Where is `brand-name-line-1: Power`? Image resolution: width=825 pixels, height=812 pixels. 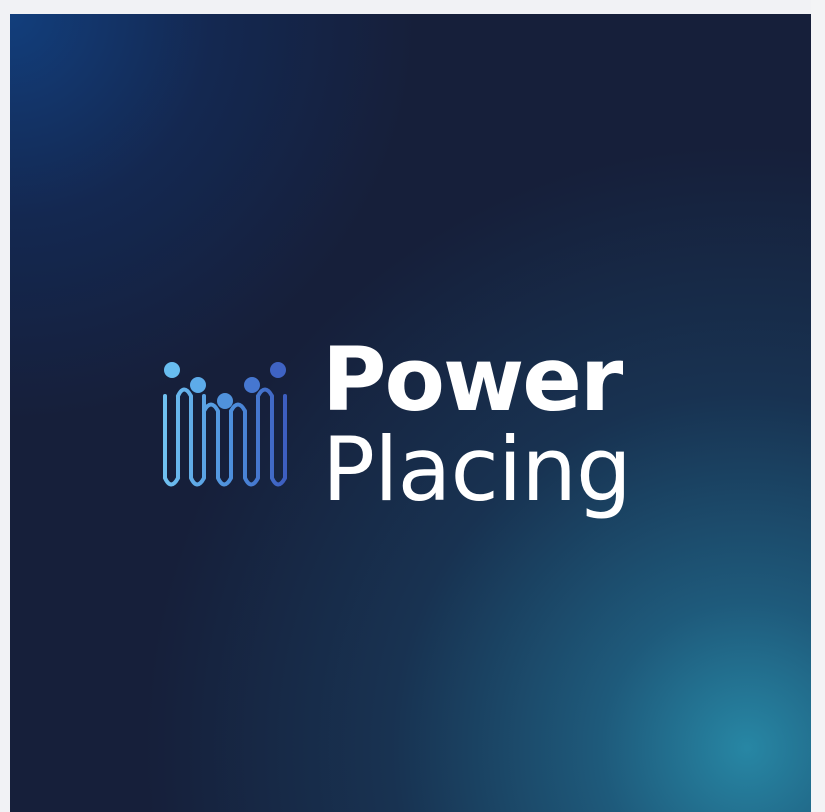
brand-name-line-1: Power is located at coordinates (472, 379).